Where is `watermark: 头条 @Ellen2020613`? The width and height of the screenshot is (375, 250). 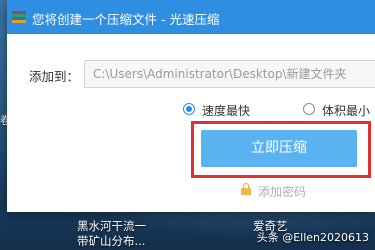 watermark: 头条 @Ellen2020613 is located at coordinates (312, 237).